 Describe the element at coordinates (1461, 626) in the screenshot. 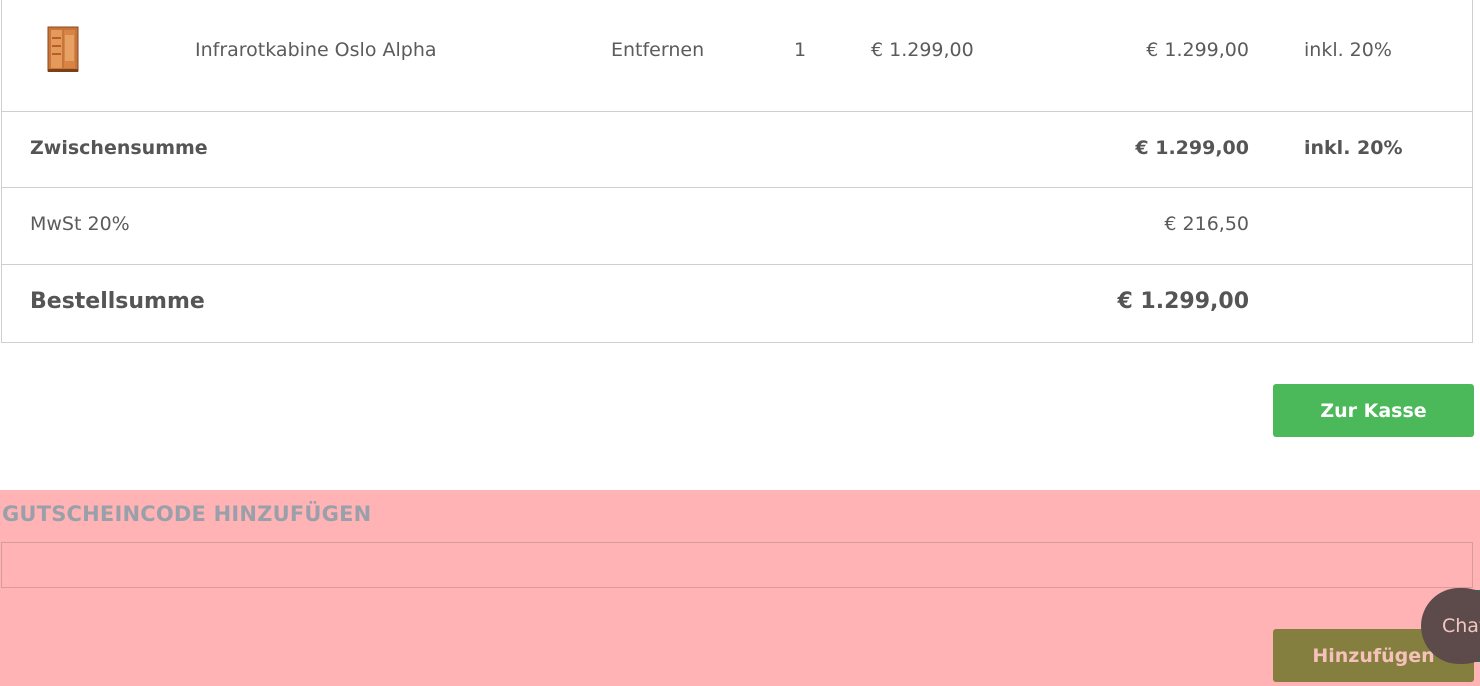

I see `chat-label: Chat` at that location.